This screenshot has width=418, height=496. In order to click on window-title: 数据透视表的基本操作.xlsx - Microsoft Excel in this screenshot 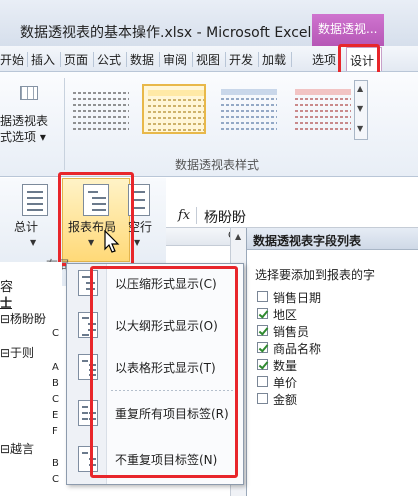, I will do `click(166, 33)`.